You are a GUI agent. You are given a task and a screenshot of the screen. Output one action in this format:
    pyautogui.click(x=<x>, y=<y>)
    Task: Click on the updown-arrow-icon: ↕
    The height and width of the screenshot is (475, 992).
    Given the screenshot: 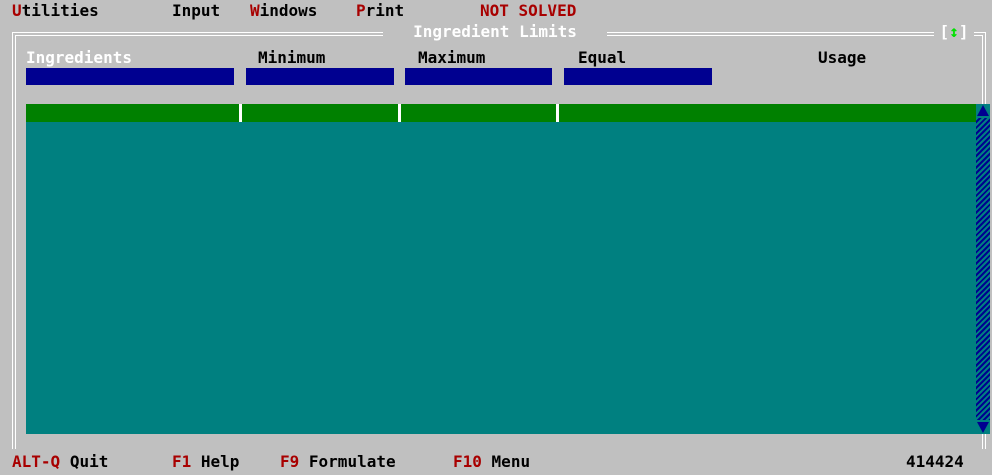 What is the action you would take?
    pyautogui.click(x=954, y=31)
    